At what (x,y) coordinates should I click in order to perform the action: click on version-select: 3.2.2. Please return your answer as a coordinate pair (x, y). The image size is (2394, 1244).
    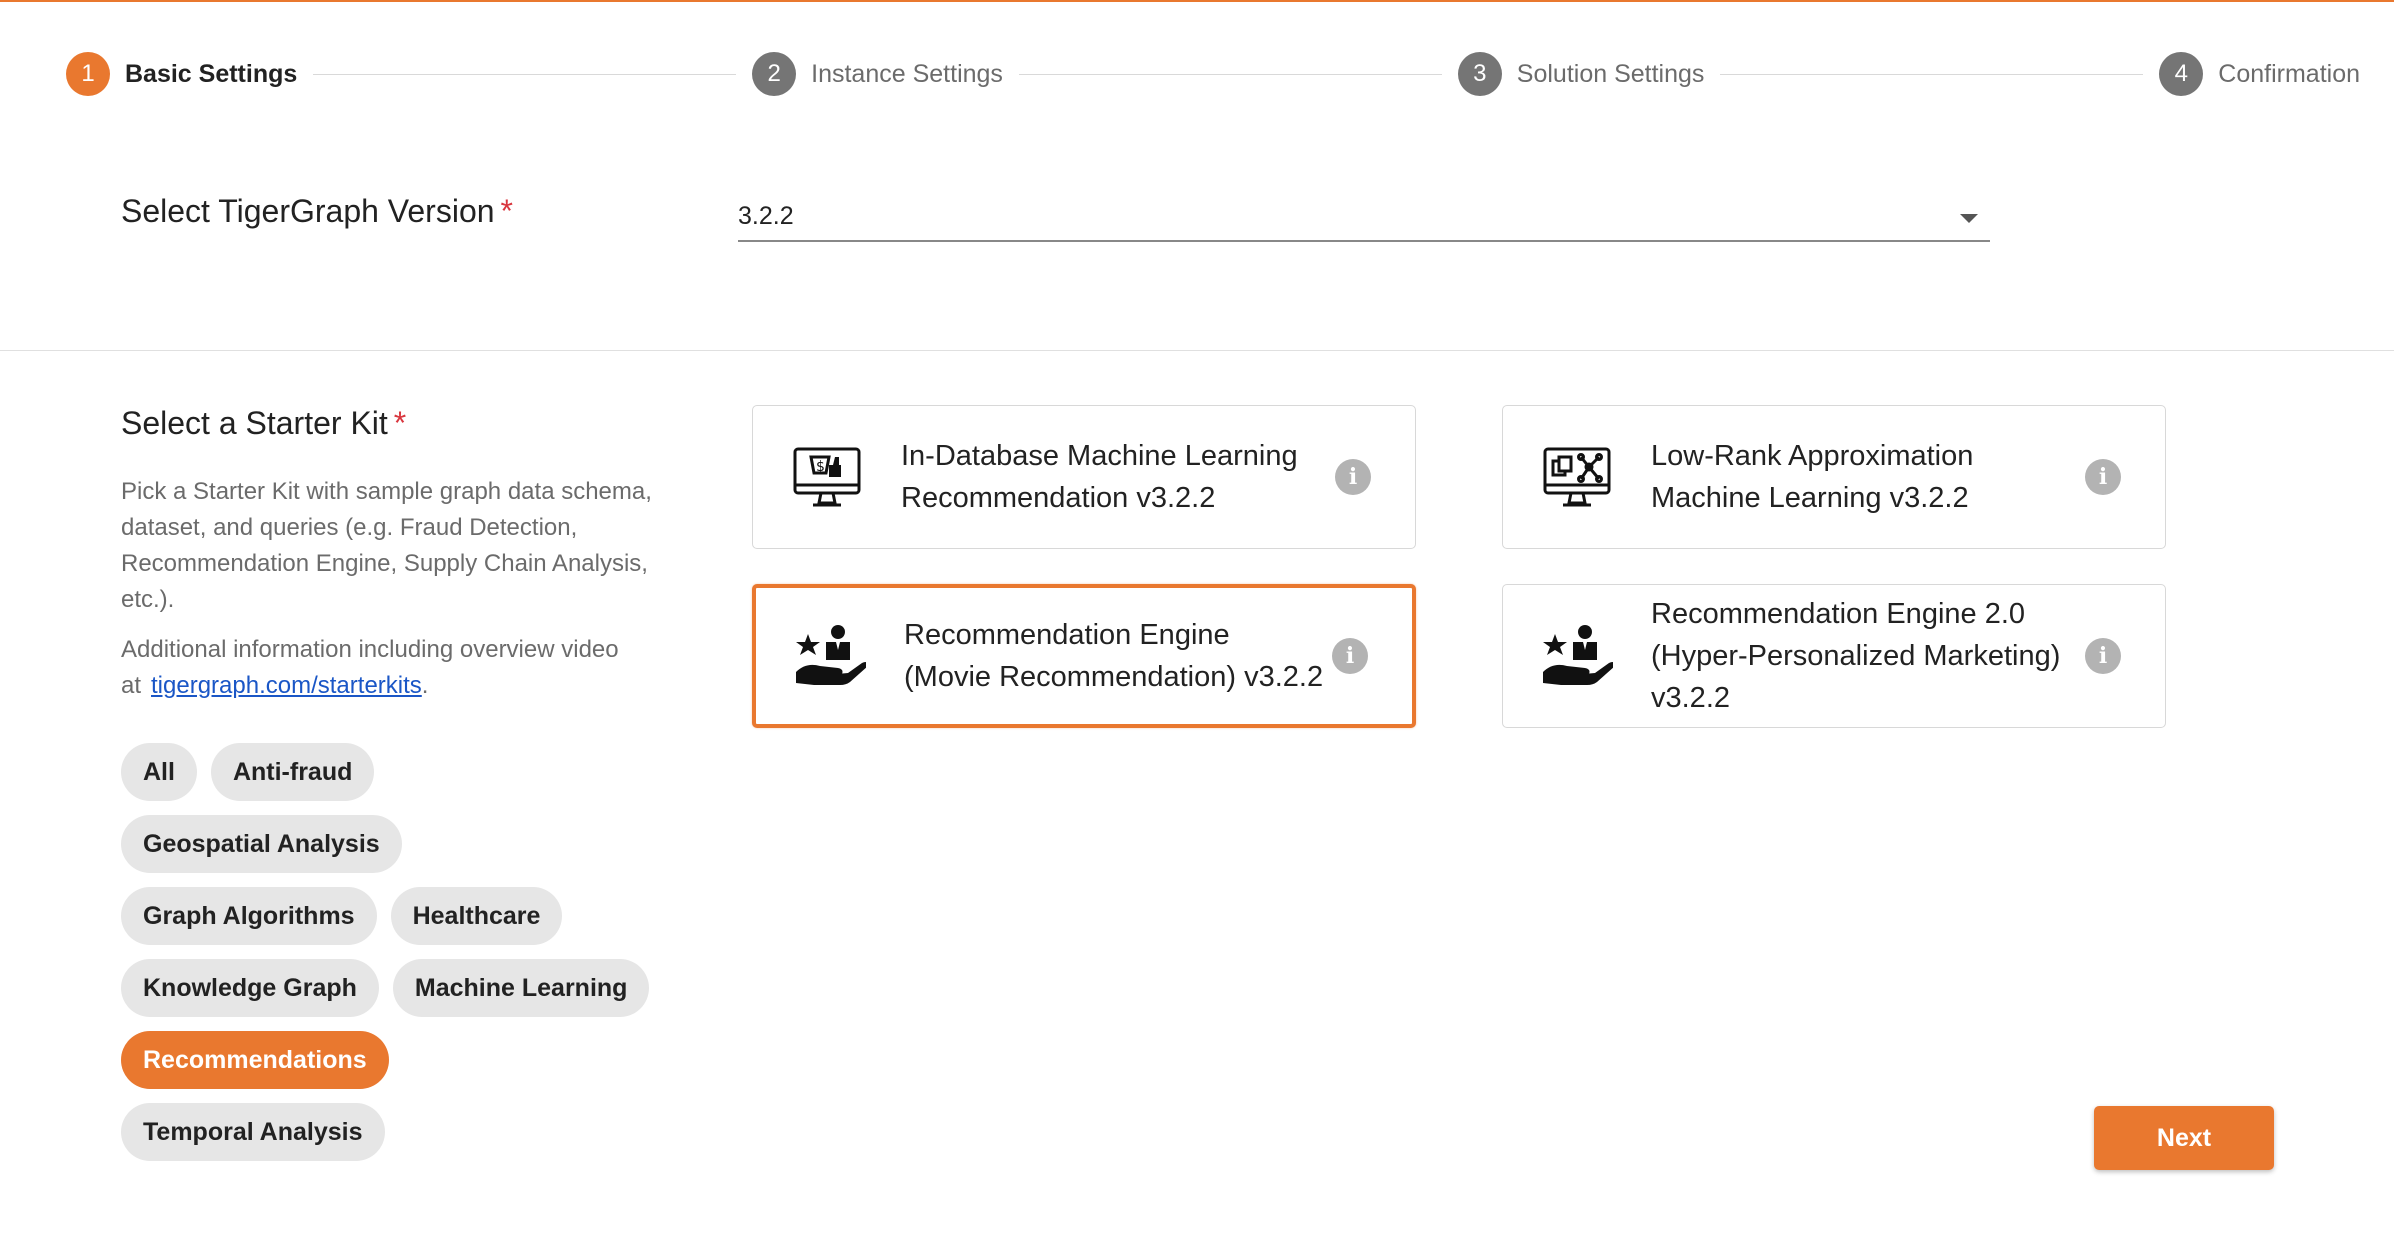
    Looking at the image, I should click on (1364, 216).